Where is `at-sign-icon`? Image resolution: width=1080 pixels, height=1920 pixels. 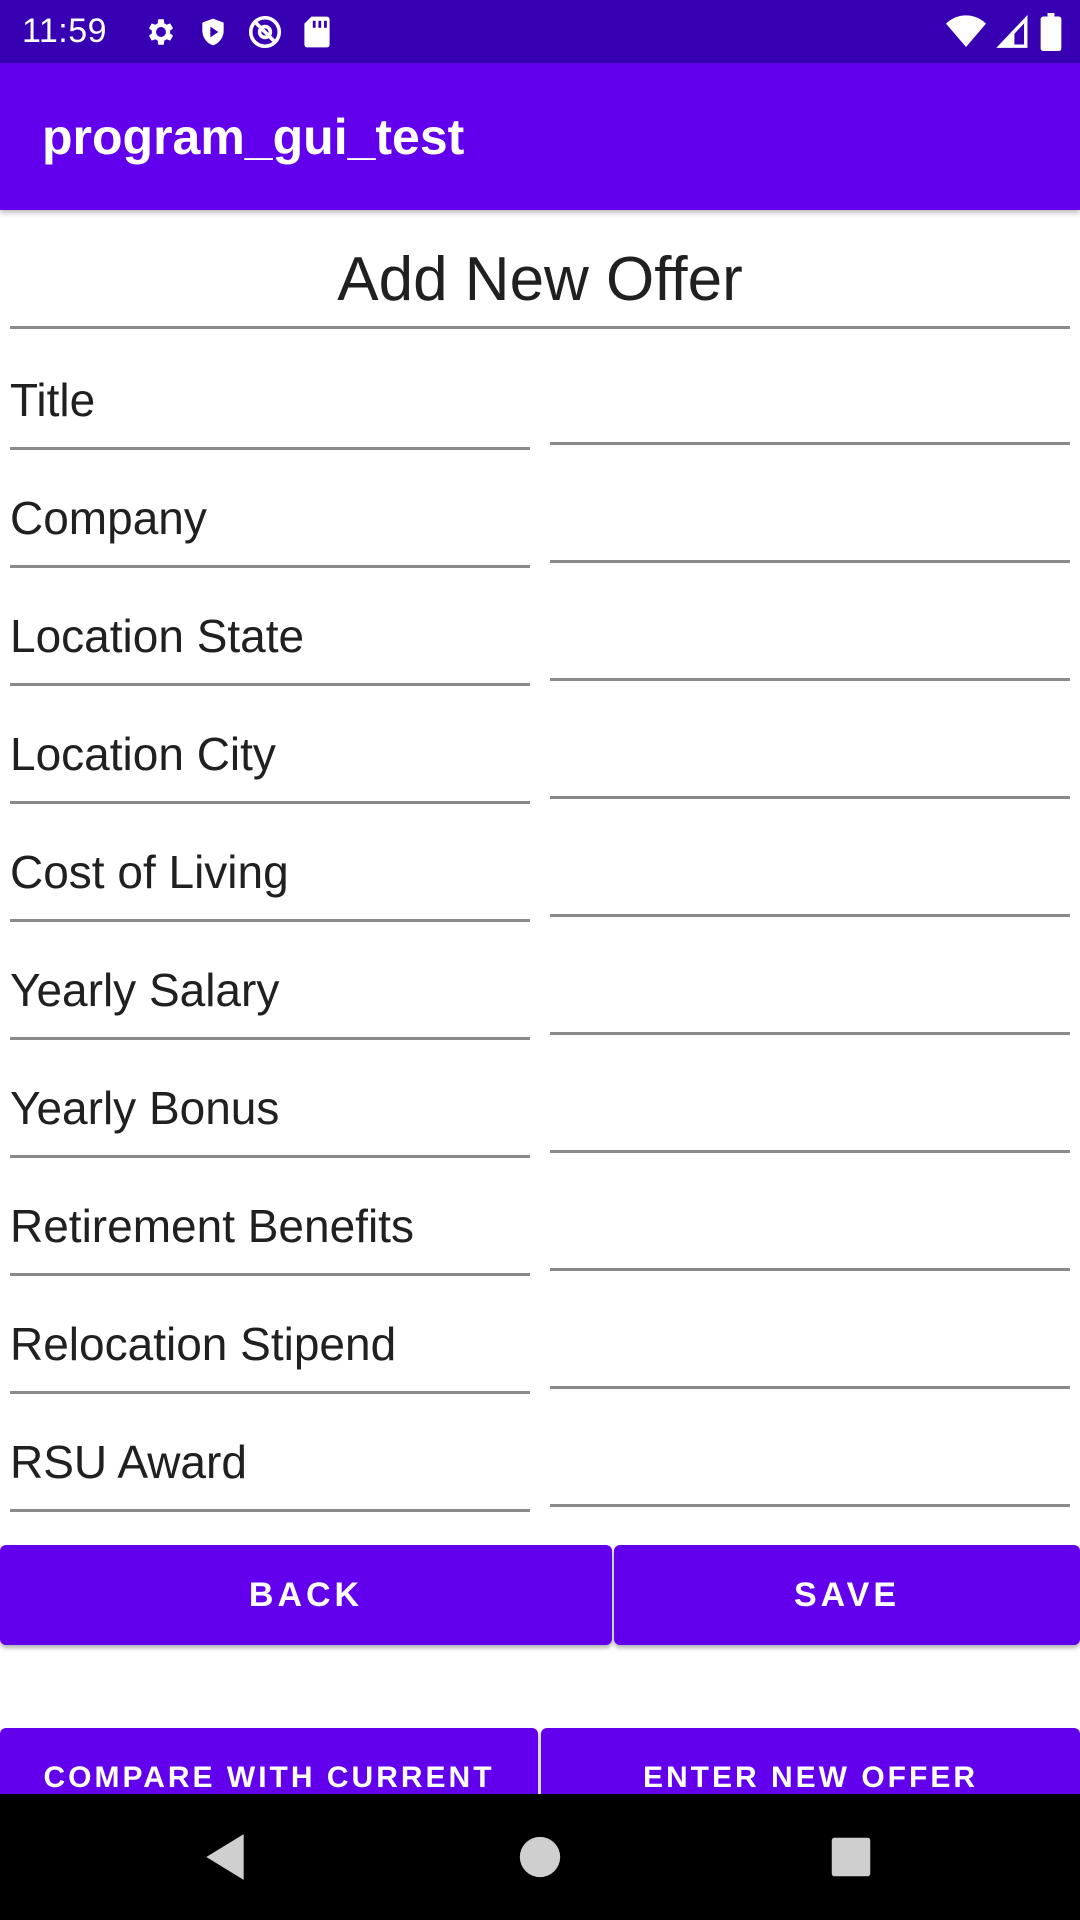 at-sign-icon is located at coordinates (265, 32).